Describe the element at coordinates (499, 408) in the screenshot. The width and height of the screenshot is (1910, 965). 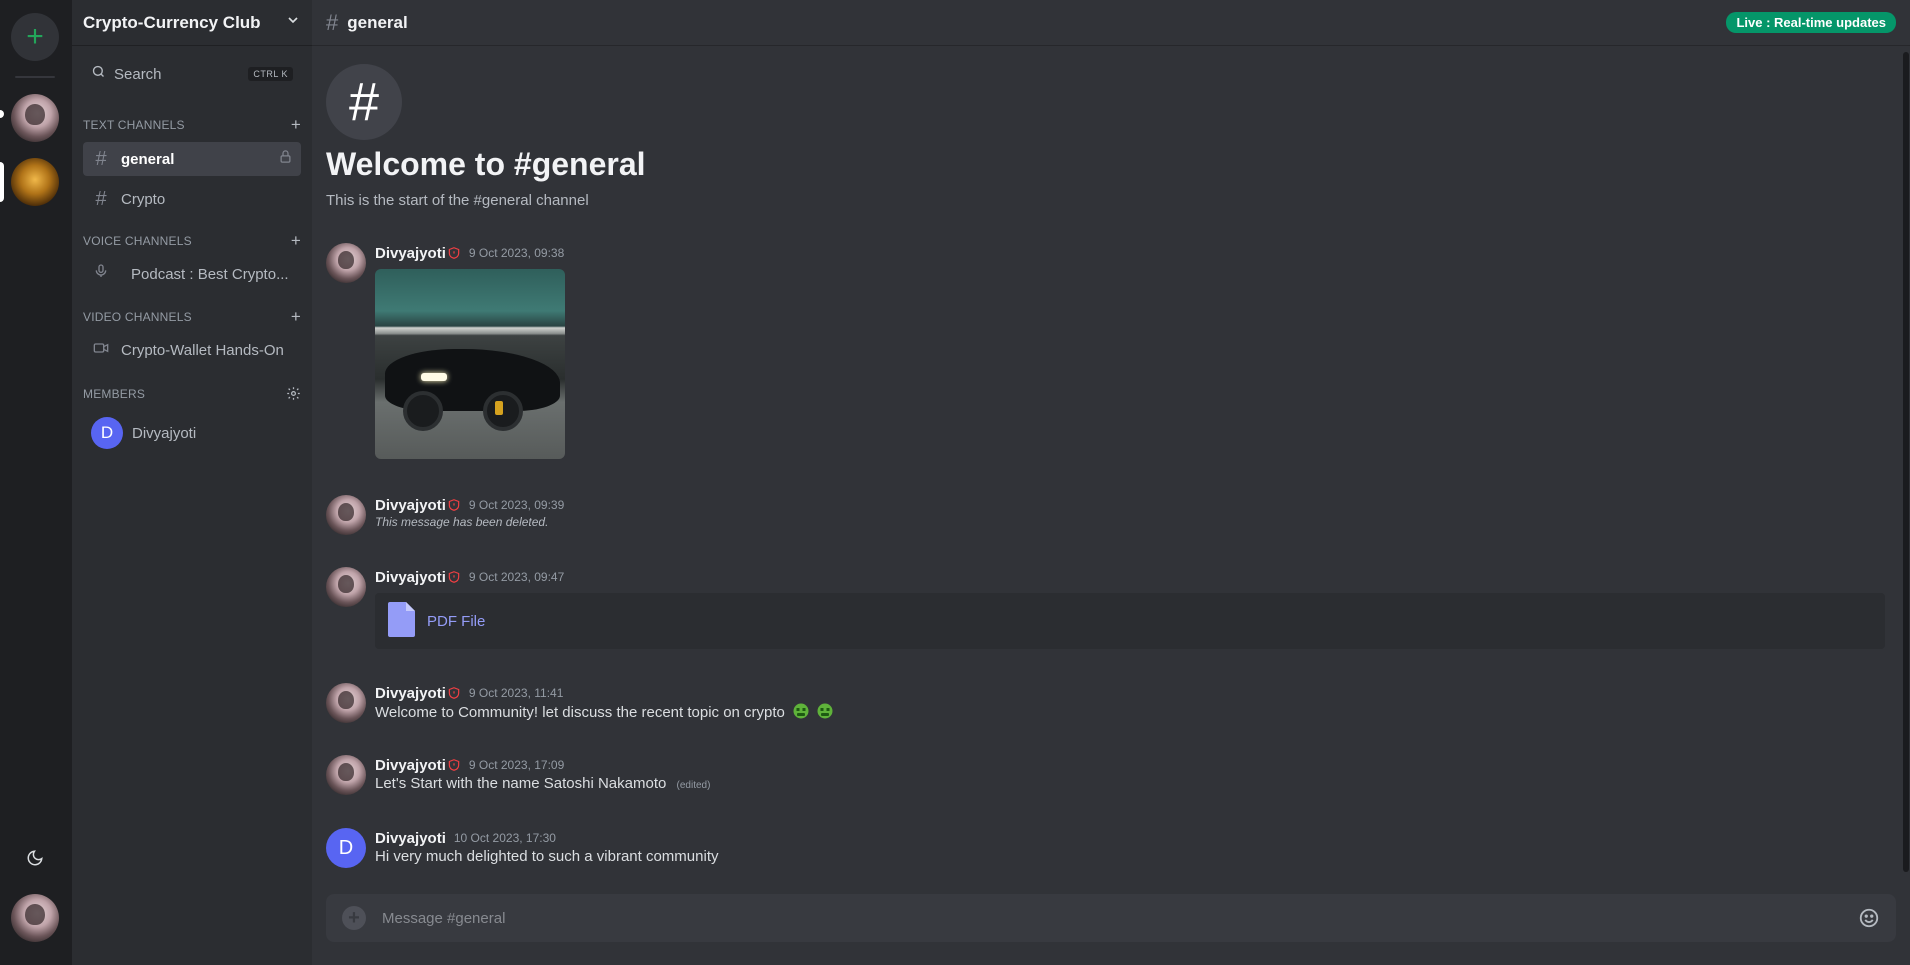
I see `brake-caliper` at that location.